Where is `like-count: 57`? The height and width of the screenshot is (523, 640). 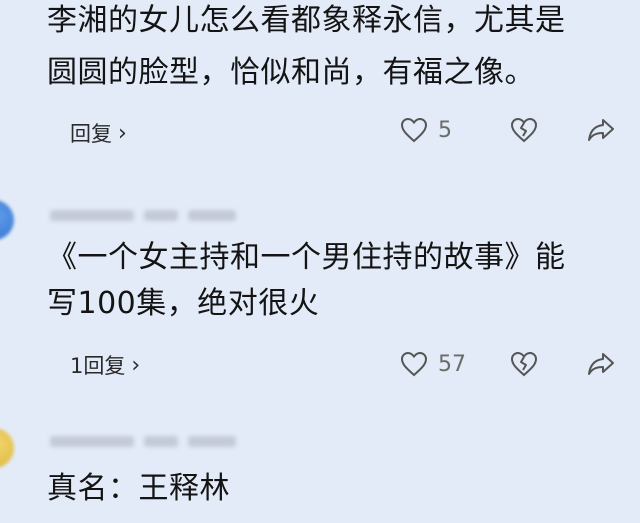
like-count: 57 is located at coordinates (452, 364).